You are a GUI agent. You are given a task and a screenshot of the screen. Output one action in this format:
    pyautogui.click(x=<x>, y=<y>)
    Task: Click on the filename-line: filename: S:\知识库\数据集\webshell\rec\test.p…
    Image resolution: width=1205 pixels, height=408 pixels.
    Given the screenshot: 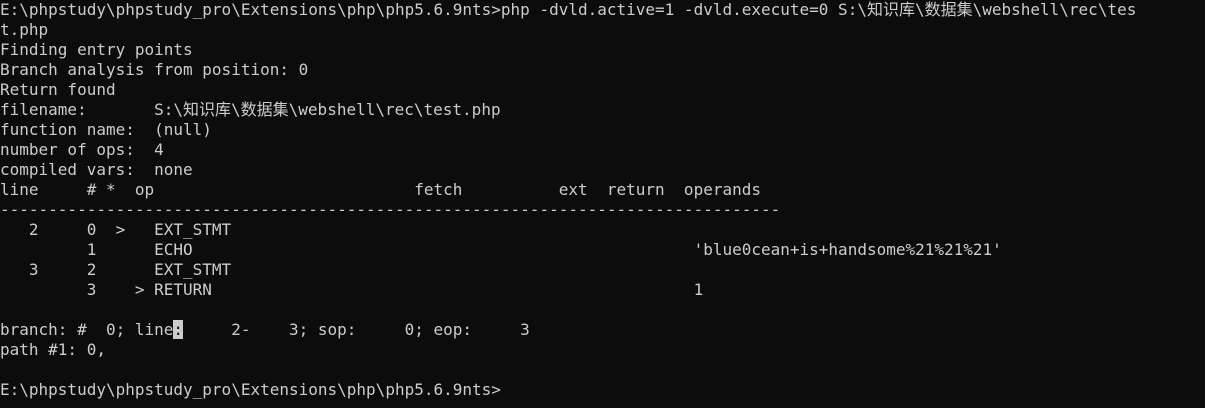 What is the action you would take?
    pyautogui.click(x=250, y=109)
    